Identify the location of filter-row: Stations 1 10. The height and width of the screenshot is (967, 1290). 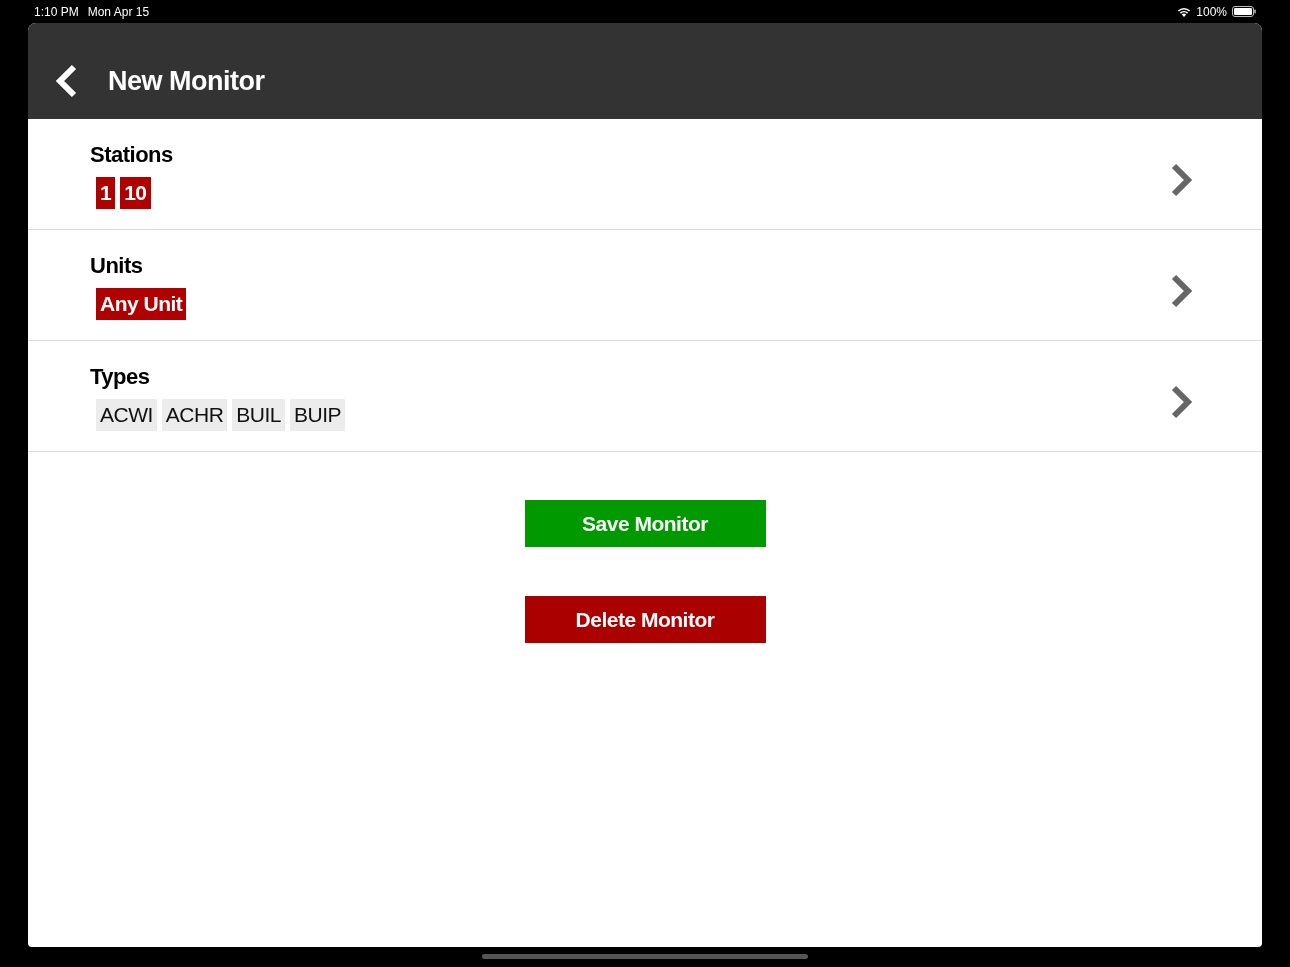
(645, 174).